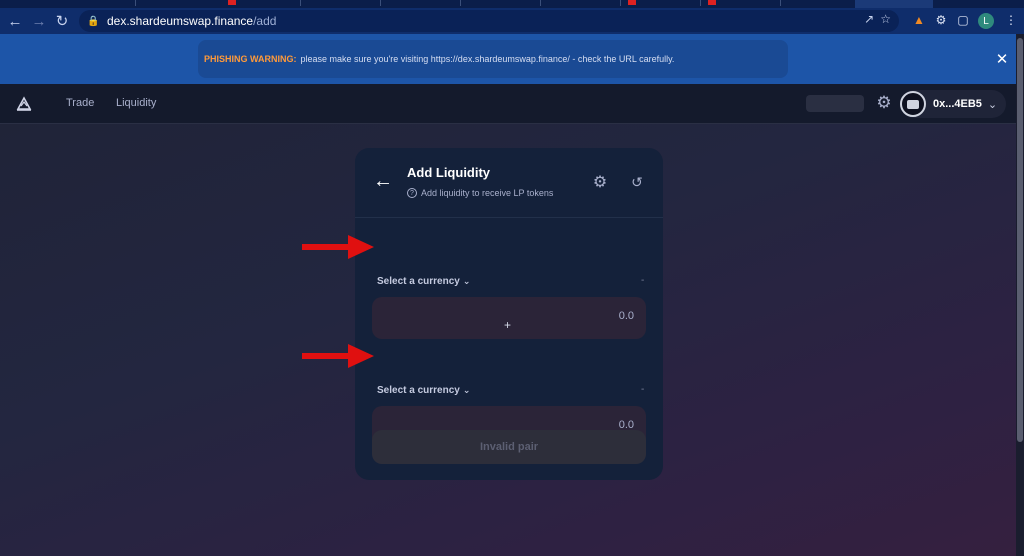  Describe the element at coordinates (24, 104) in the screenshot. I see `logo-icon` at that location.